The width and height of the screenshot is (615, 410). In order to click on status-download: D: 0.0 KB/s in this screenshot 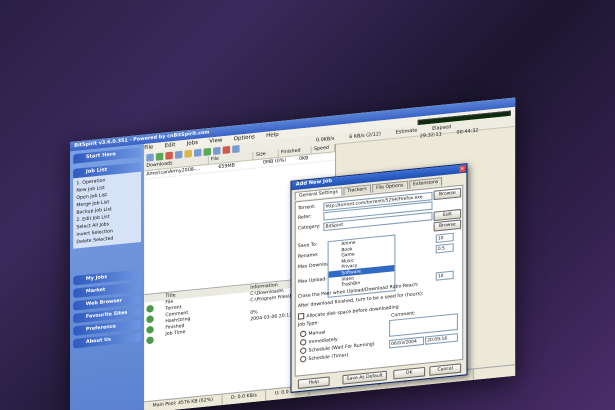, I will do `click(244, 397)`.